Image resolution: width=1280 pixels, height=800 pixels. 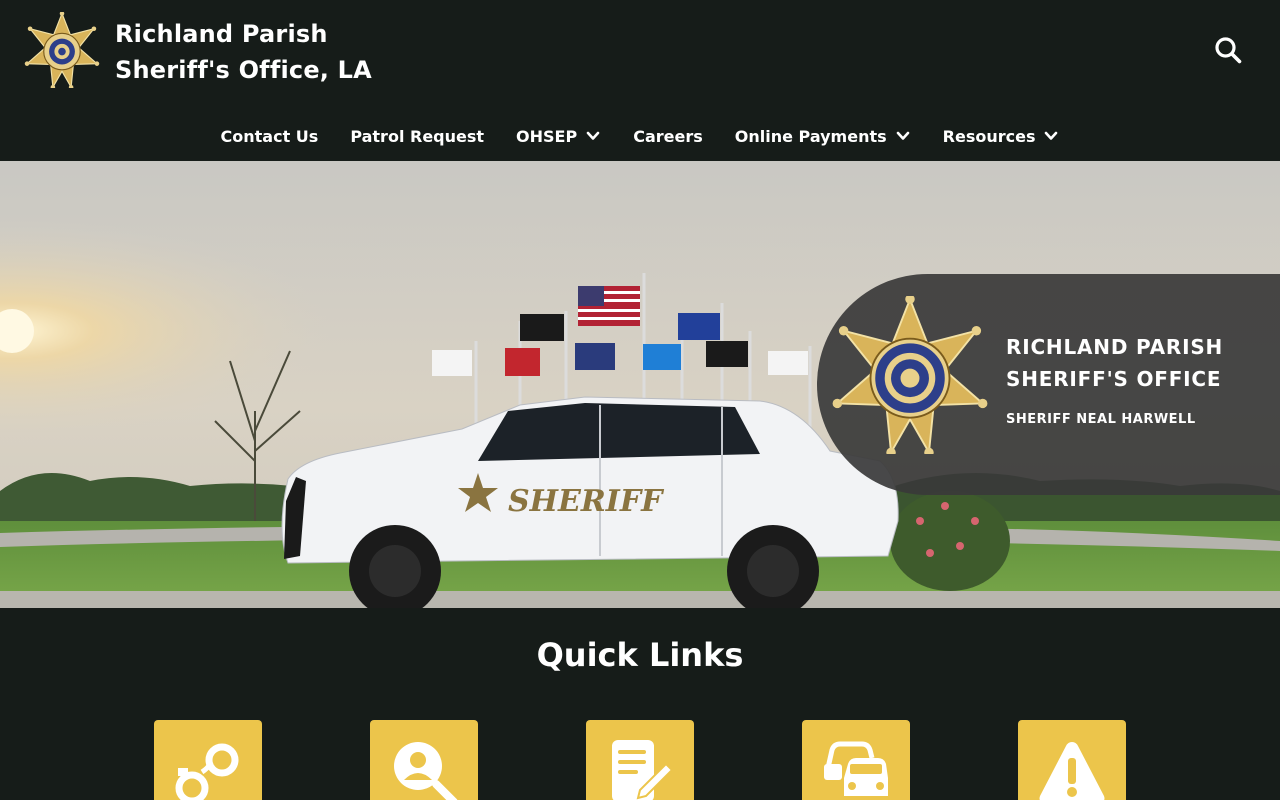 I want to click on hero-overlay-title: RICHLAND PARISH SHERIFF'S OFFICE, so click(x=1114, y=363).